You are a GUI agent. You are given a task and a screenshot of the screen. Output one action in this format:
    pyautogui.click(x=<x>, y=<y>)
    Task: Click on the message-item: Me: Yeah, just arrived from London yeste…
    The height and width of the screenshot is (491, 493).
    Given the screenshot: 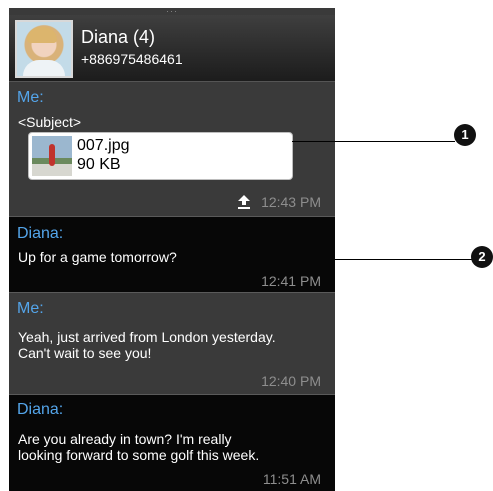 What is the action you would take?
    pyautogui.click(x=172, y=343)
    